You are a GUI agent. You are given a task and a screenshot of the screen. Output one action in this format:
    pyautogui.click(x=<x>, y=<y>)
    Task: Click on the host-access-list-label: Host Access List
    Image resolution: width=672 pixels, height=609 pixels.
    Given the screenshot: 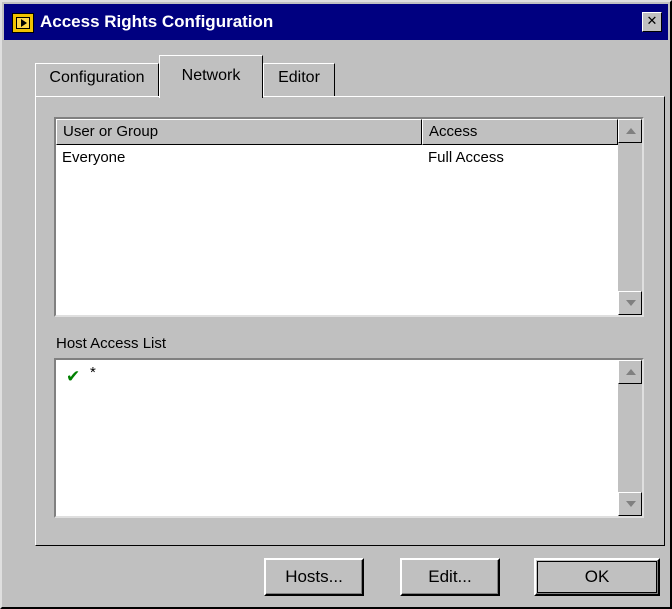 What is the action you would take?
    pyautogui.click(x=111, y=343)
    